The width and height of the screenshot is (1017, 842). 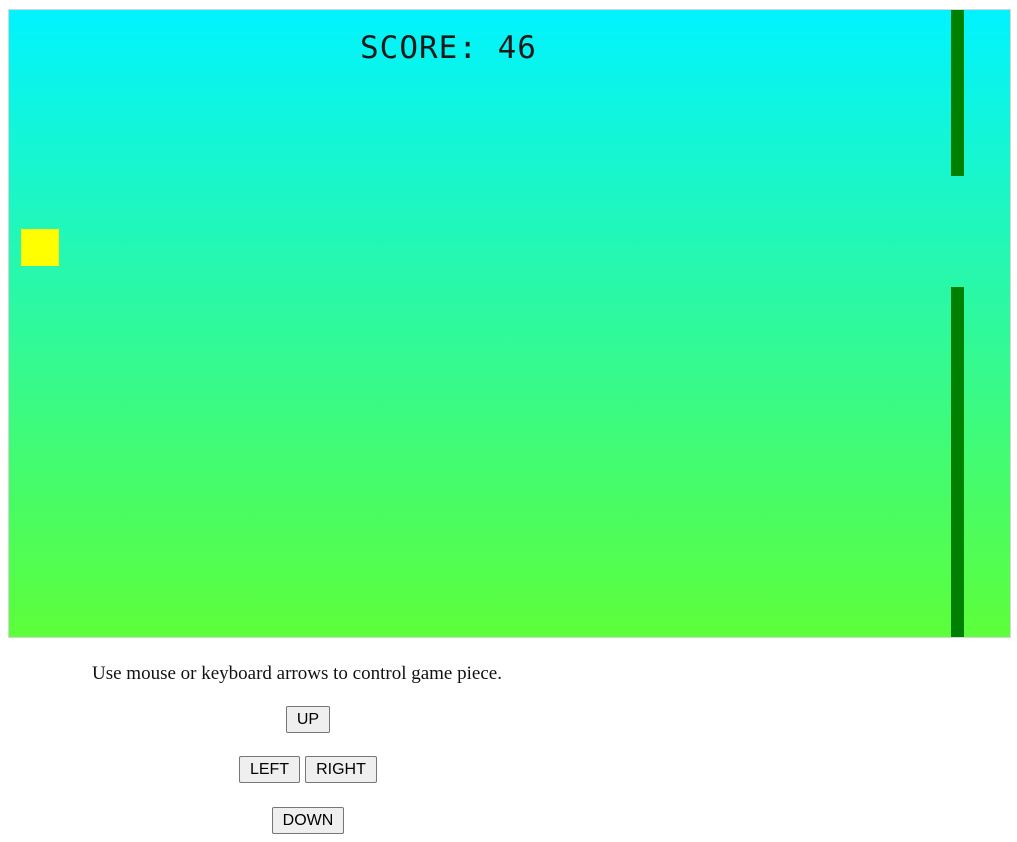 I want to click on player-game-piece, so click(x=40, y=247).